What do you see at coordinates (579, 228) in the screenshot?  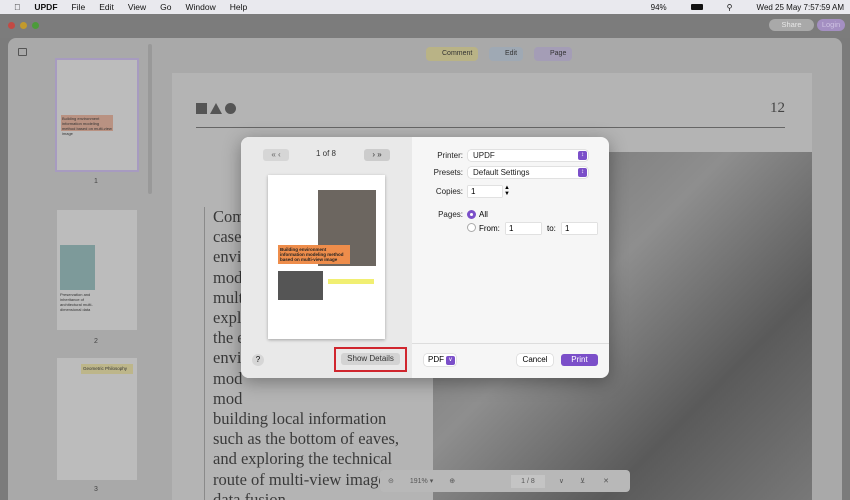 I see `to-input: 1` at bounding box center [579, 228].